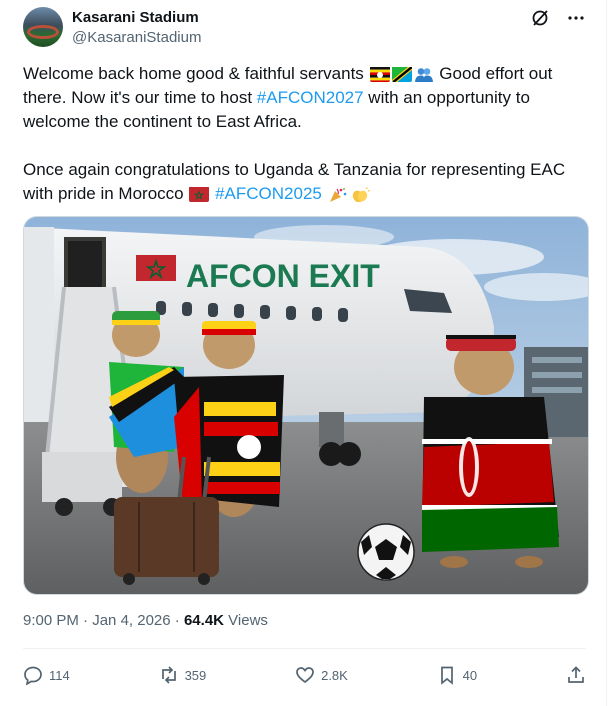  I want to click on share-button, so click(576, 675).